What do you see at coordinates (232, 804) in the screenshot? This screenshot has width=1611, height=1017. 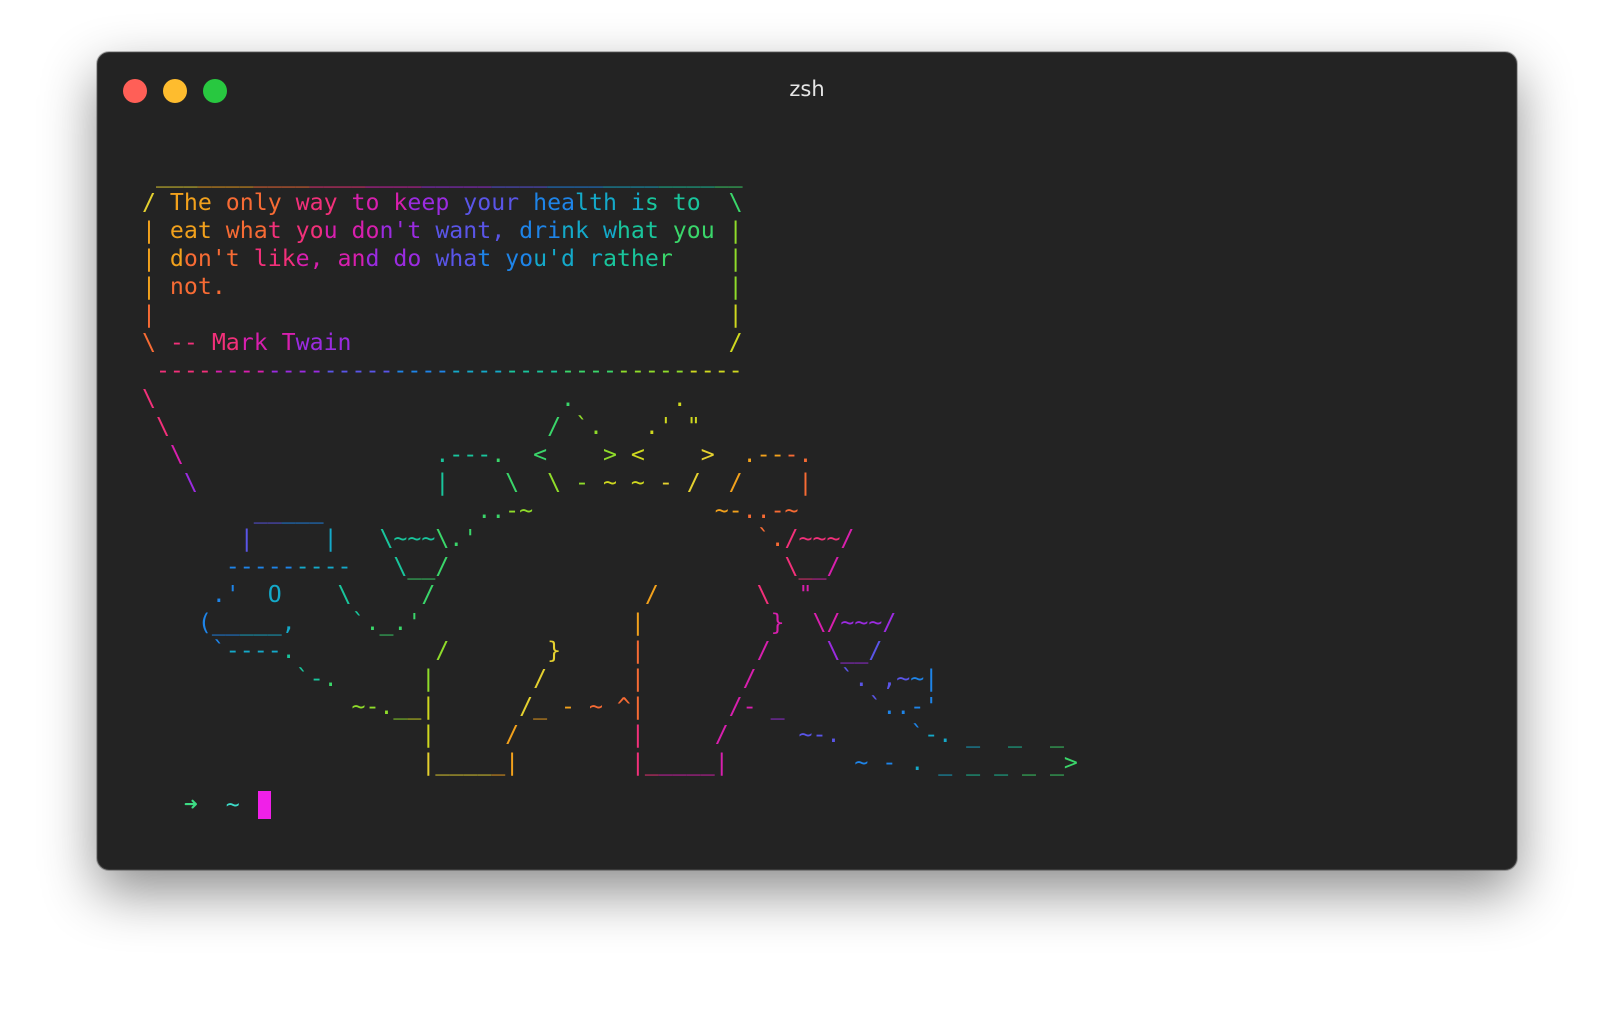 I see `prompt-cwd: ~` at bounding box center [232, 804].